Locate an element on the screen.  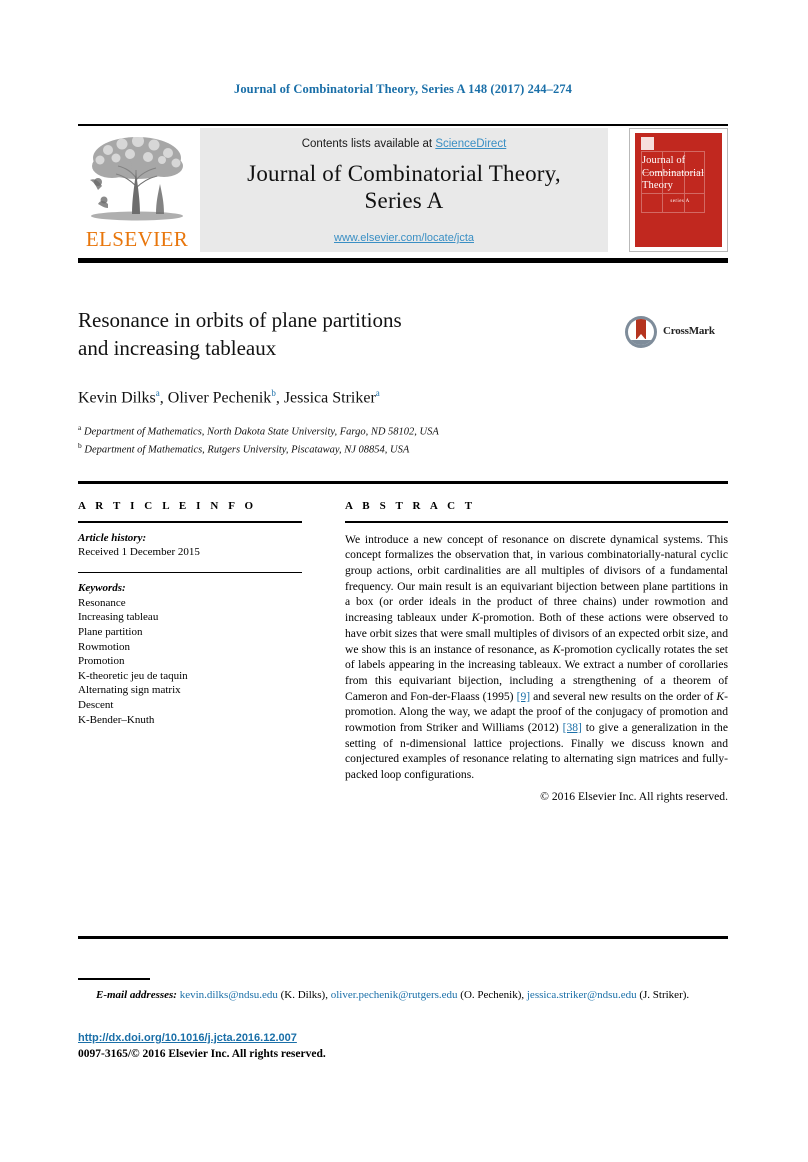
sciencedirect-link: ScienceDirect is located at coordinates (470, 144).